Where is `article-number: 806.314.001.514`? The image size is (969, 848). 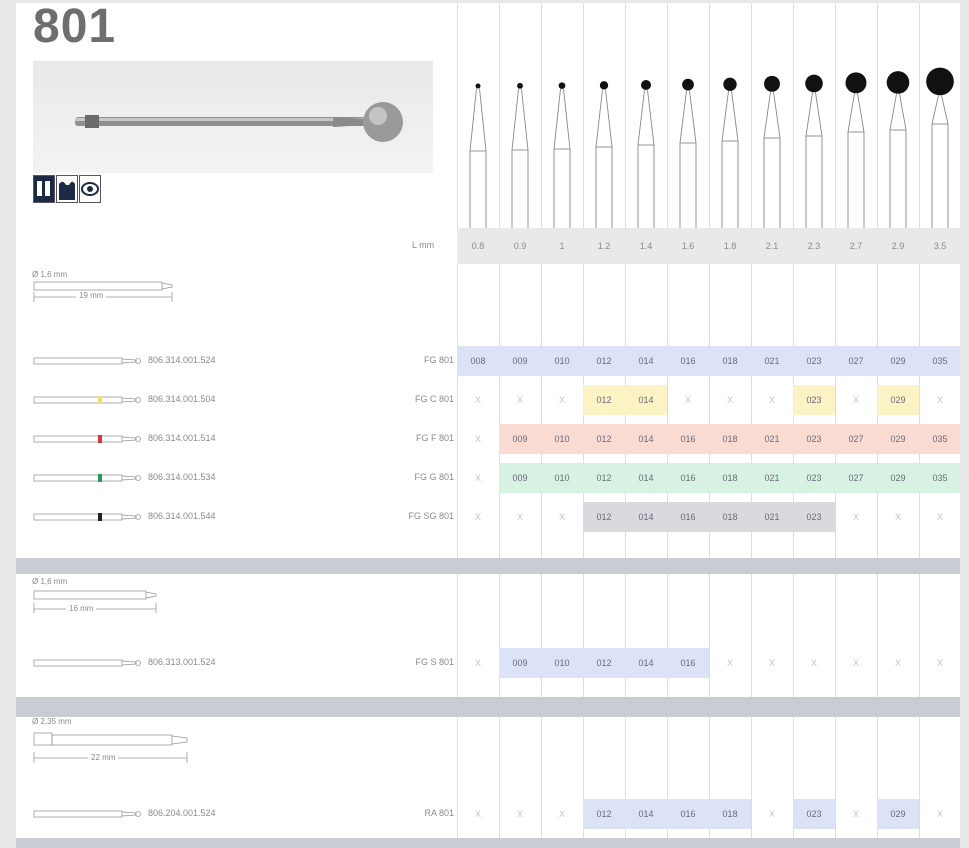 article-number: 806.314.001.514 is located at coordinates (182, 438).